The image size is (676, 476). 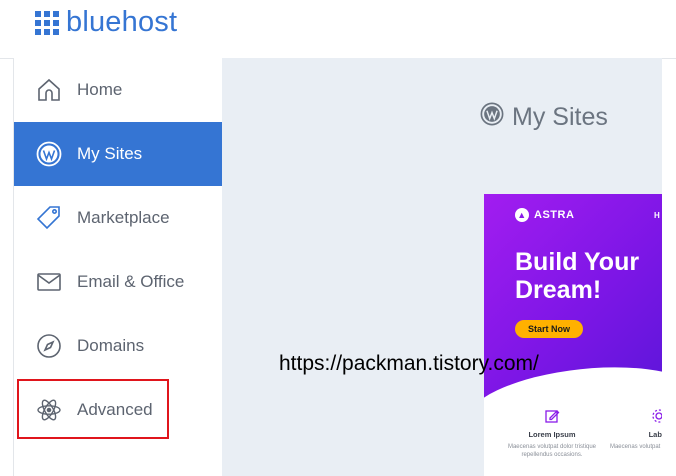 I want to click on astra-mark-icon: ▲, so click(x=522, y=215).